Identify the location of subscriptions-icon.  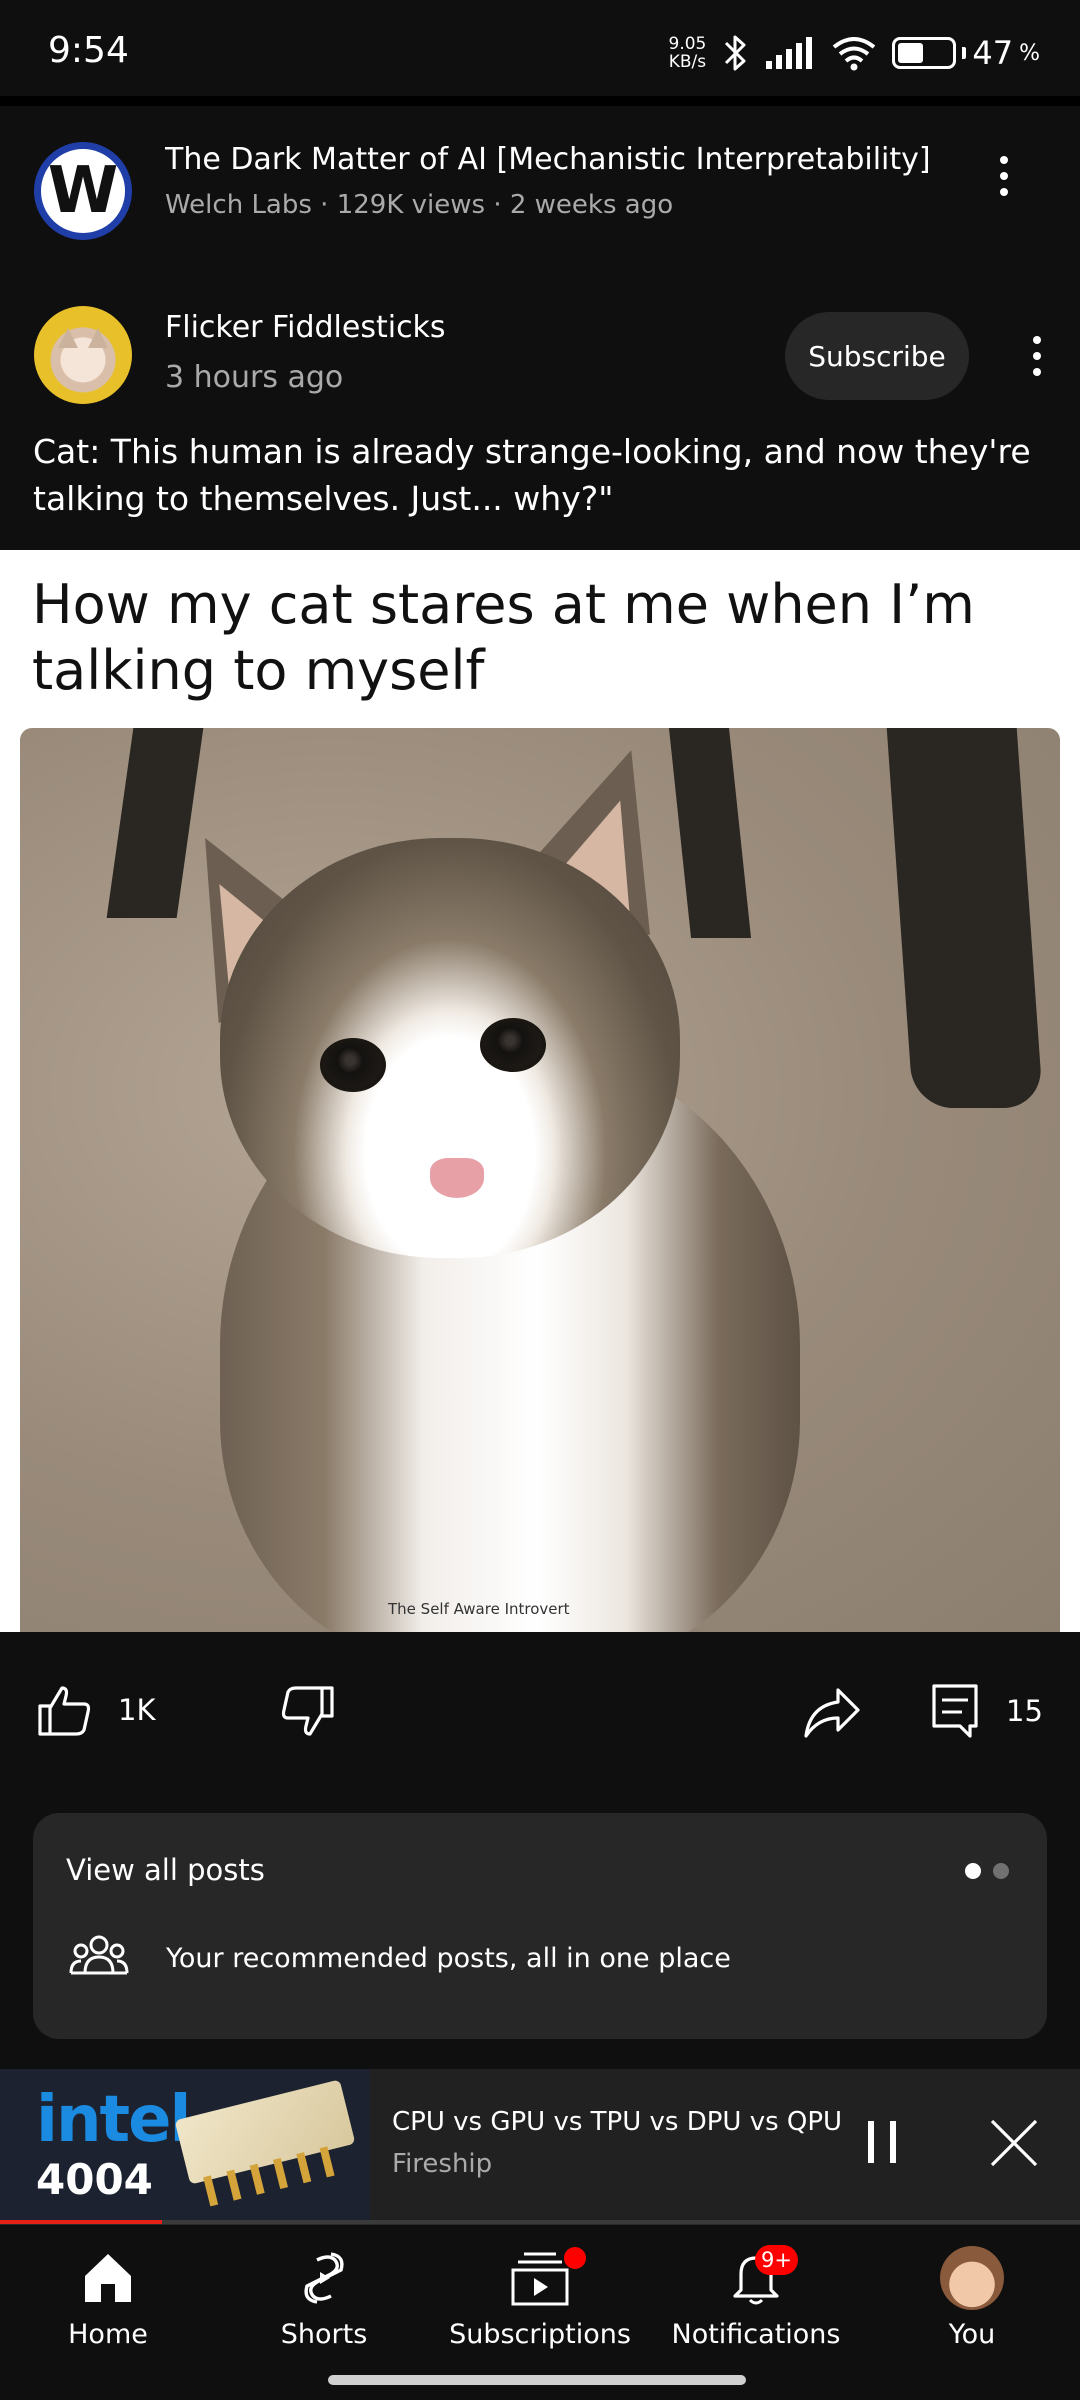
(540, 2279).